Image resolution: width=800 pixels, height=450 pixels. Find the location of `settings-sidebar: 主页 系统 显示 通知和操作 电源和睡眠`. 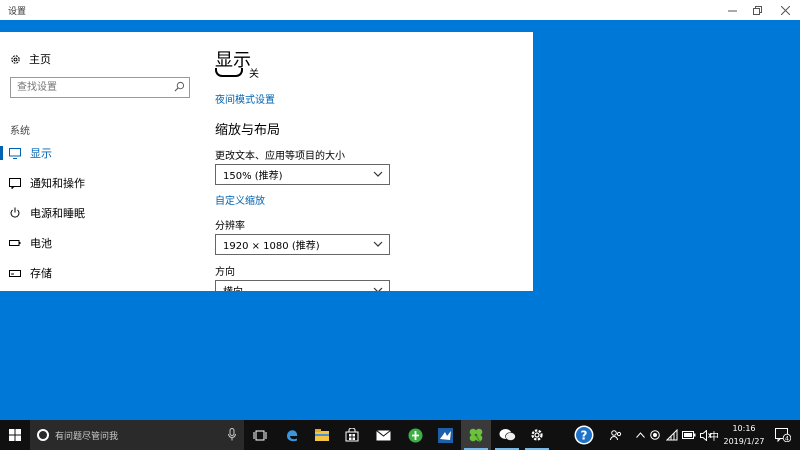

settings-sidebar: 主页 系统 显示 通知和操作 电源和睡眠 is located at coordinates (100, 161).